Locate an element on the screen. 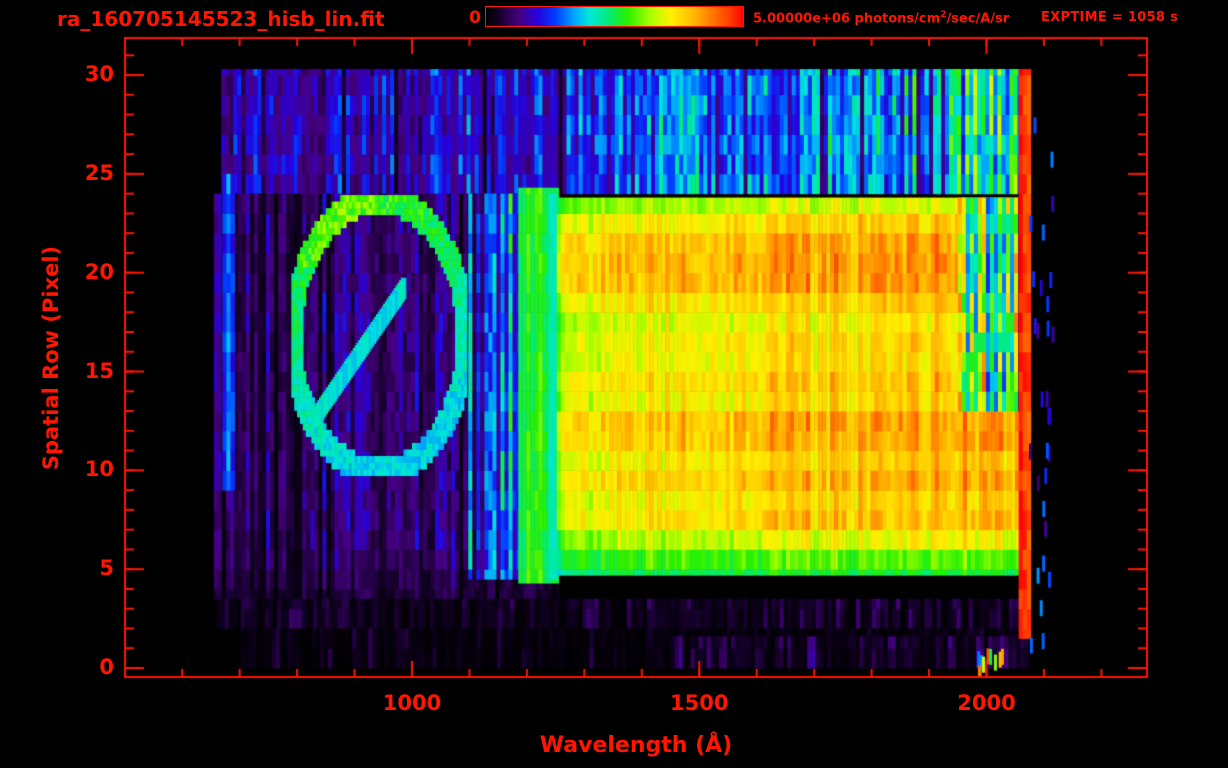  y-tick-label: 15 is located at coordinates (99, 370).